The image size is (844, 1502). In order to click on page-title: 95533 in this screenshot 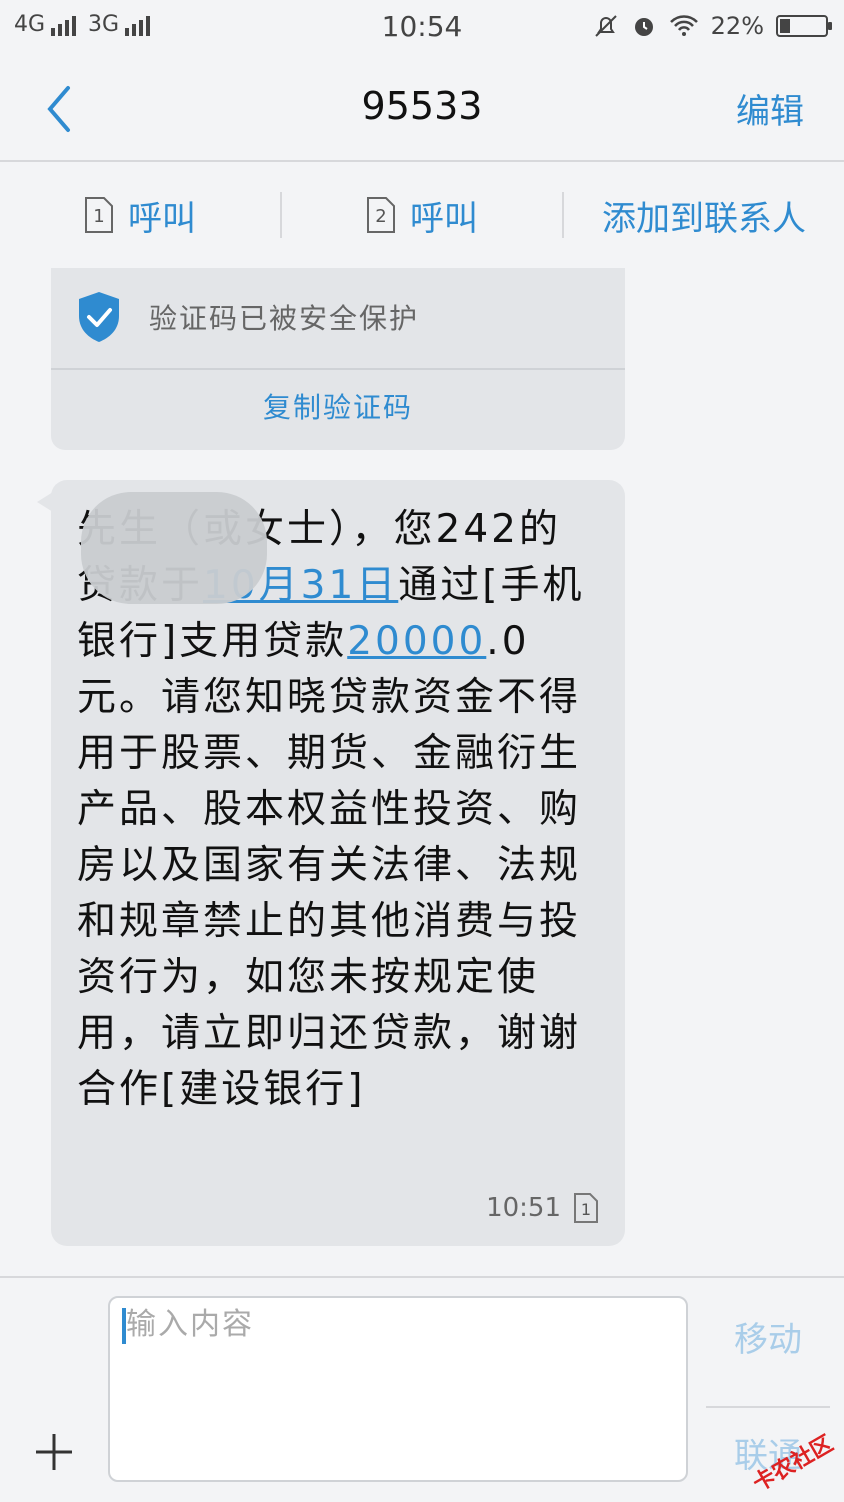, I will do `click(422, 106)`.